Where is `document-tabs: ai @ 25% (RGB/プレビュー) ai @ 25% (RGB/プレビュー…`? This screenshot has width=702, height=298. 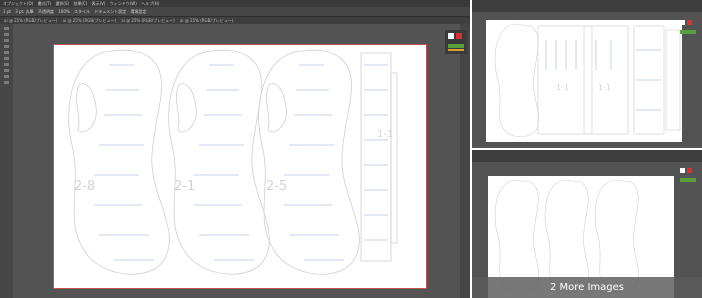
document-tabs: ai @ 25% (RGB/プレビュー) ai @ 25% (RGB/プレビュー… is located at coordinates (235, 20).